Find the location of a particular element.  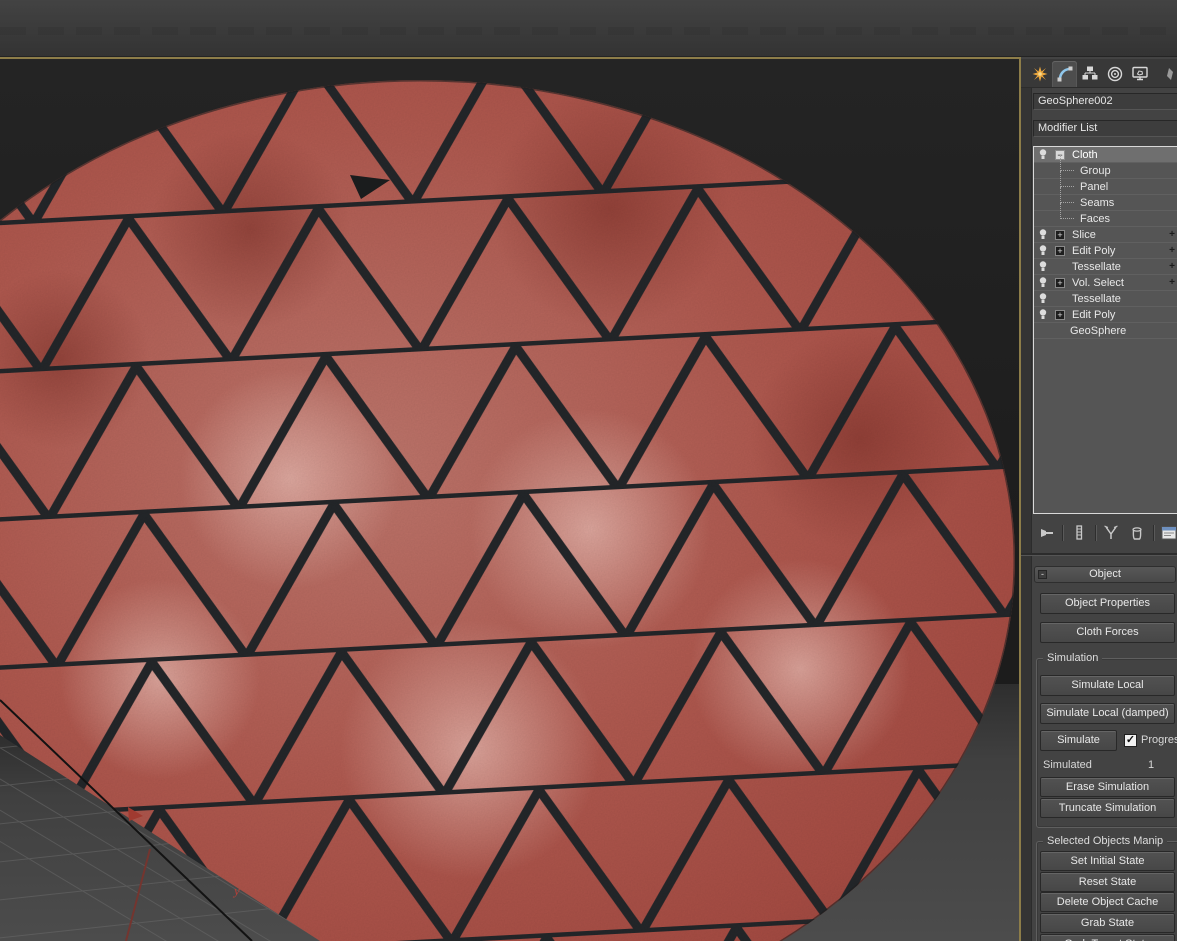

stack-row-faces: Faces is located at coordinates (1105, 215).